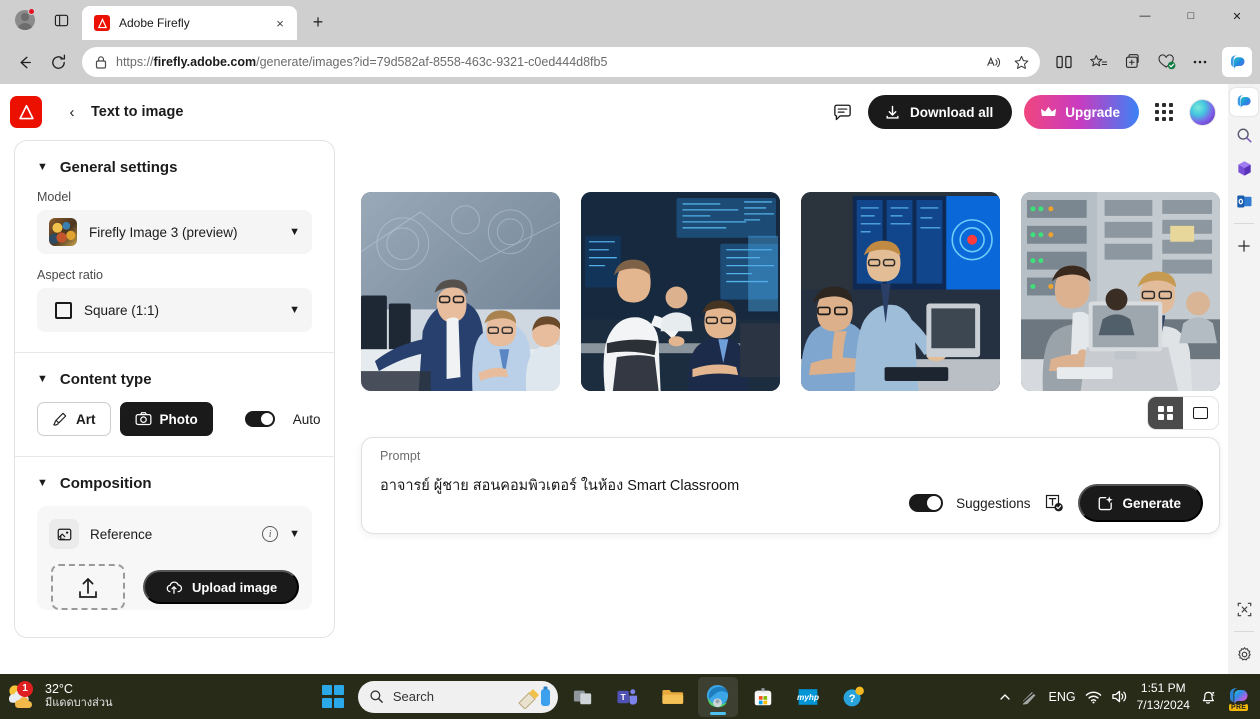  Describe the element at coordinates (843, 112) in the screenshot. I see `feedback-button` at that location.